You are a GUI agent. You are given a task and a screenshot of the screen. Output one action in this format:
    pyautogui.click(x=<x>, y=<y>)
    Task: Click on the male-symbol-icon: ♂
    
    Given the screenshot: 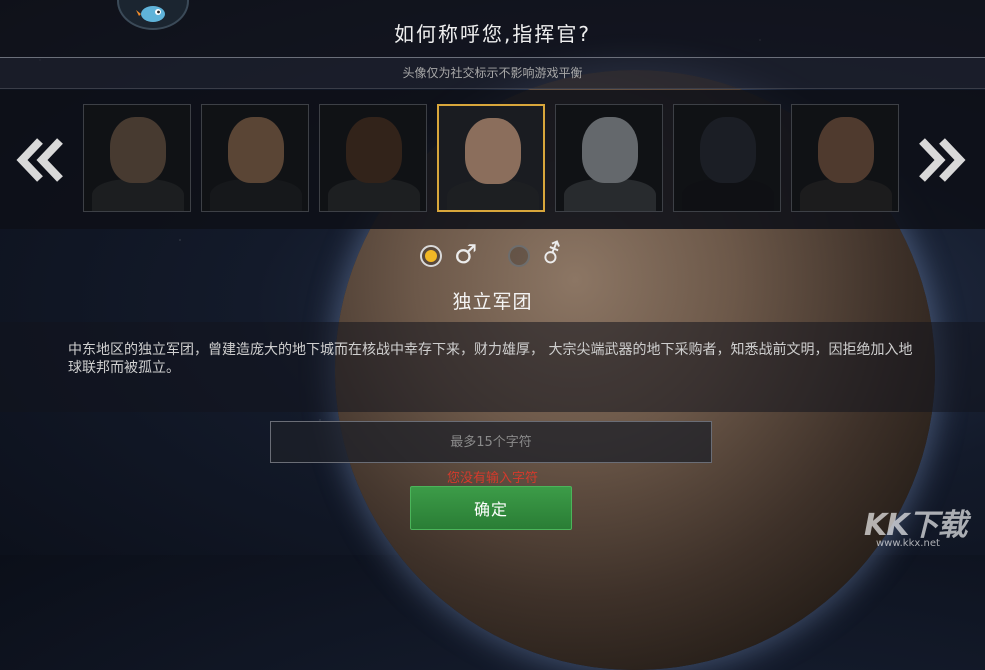 What is the action you would take?
    pyautogui.click(x=466, y=255)
    